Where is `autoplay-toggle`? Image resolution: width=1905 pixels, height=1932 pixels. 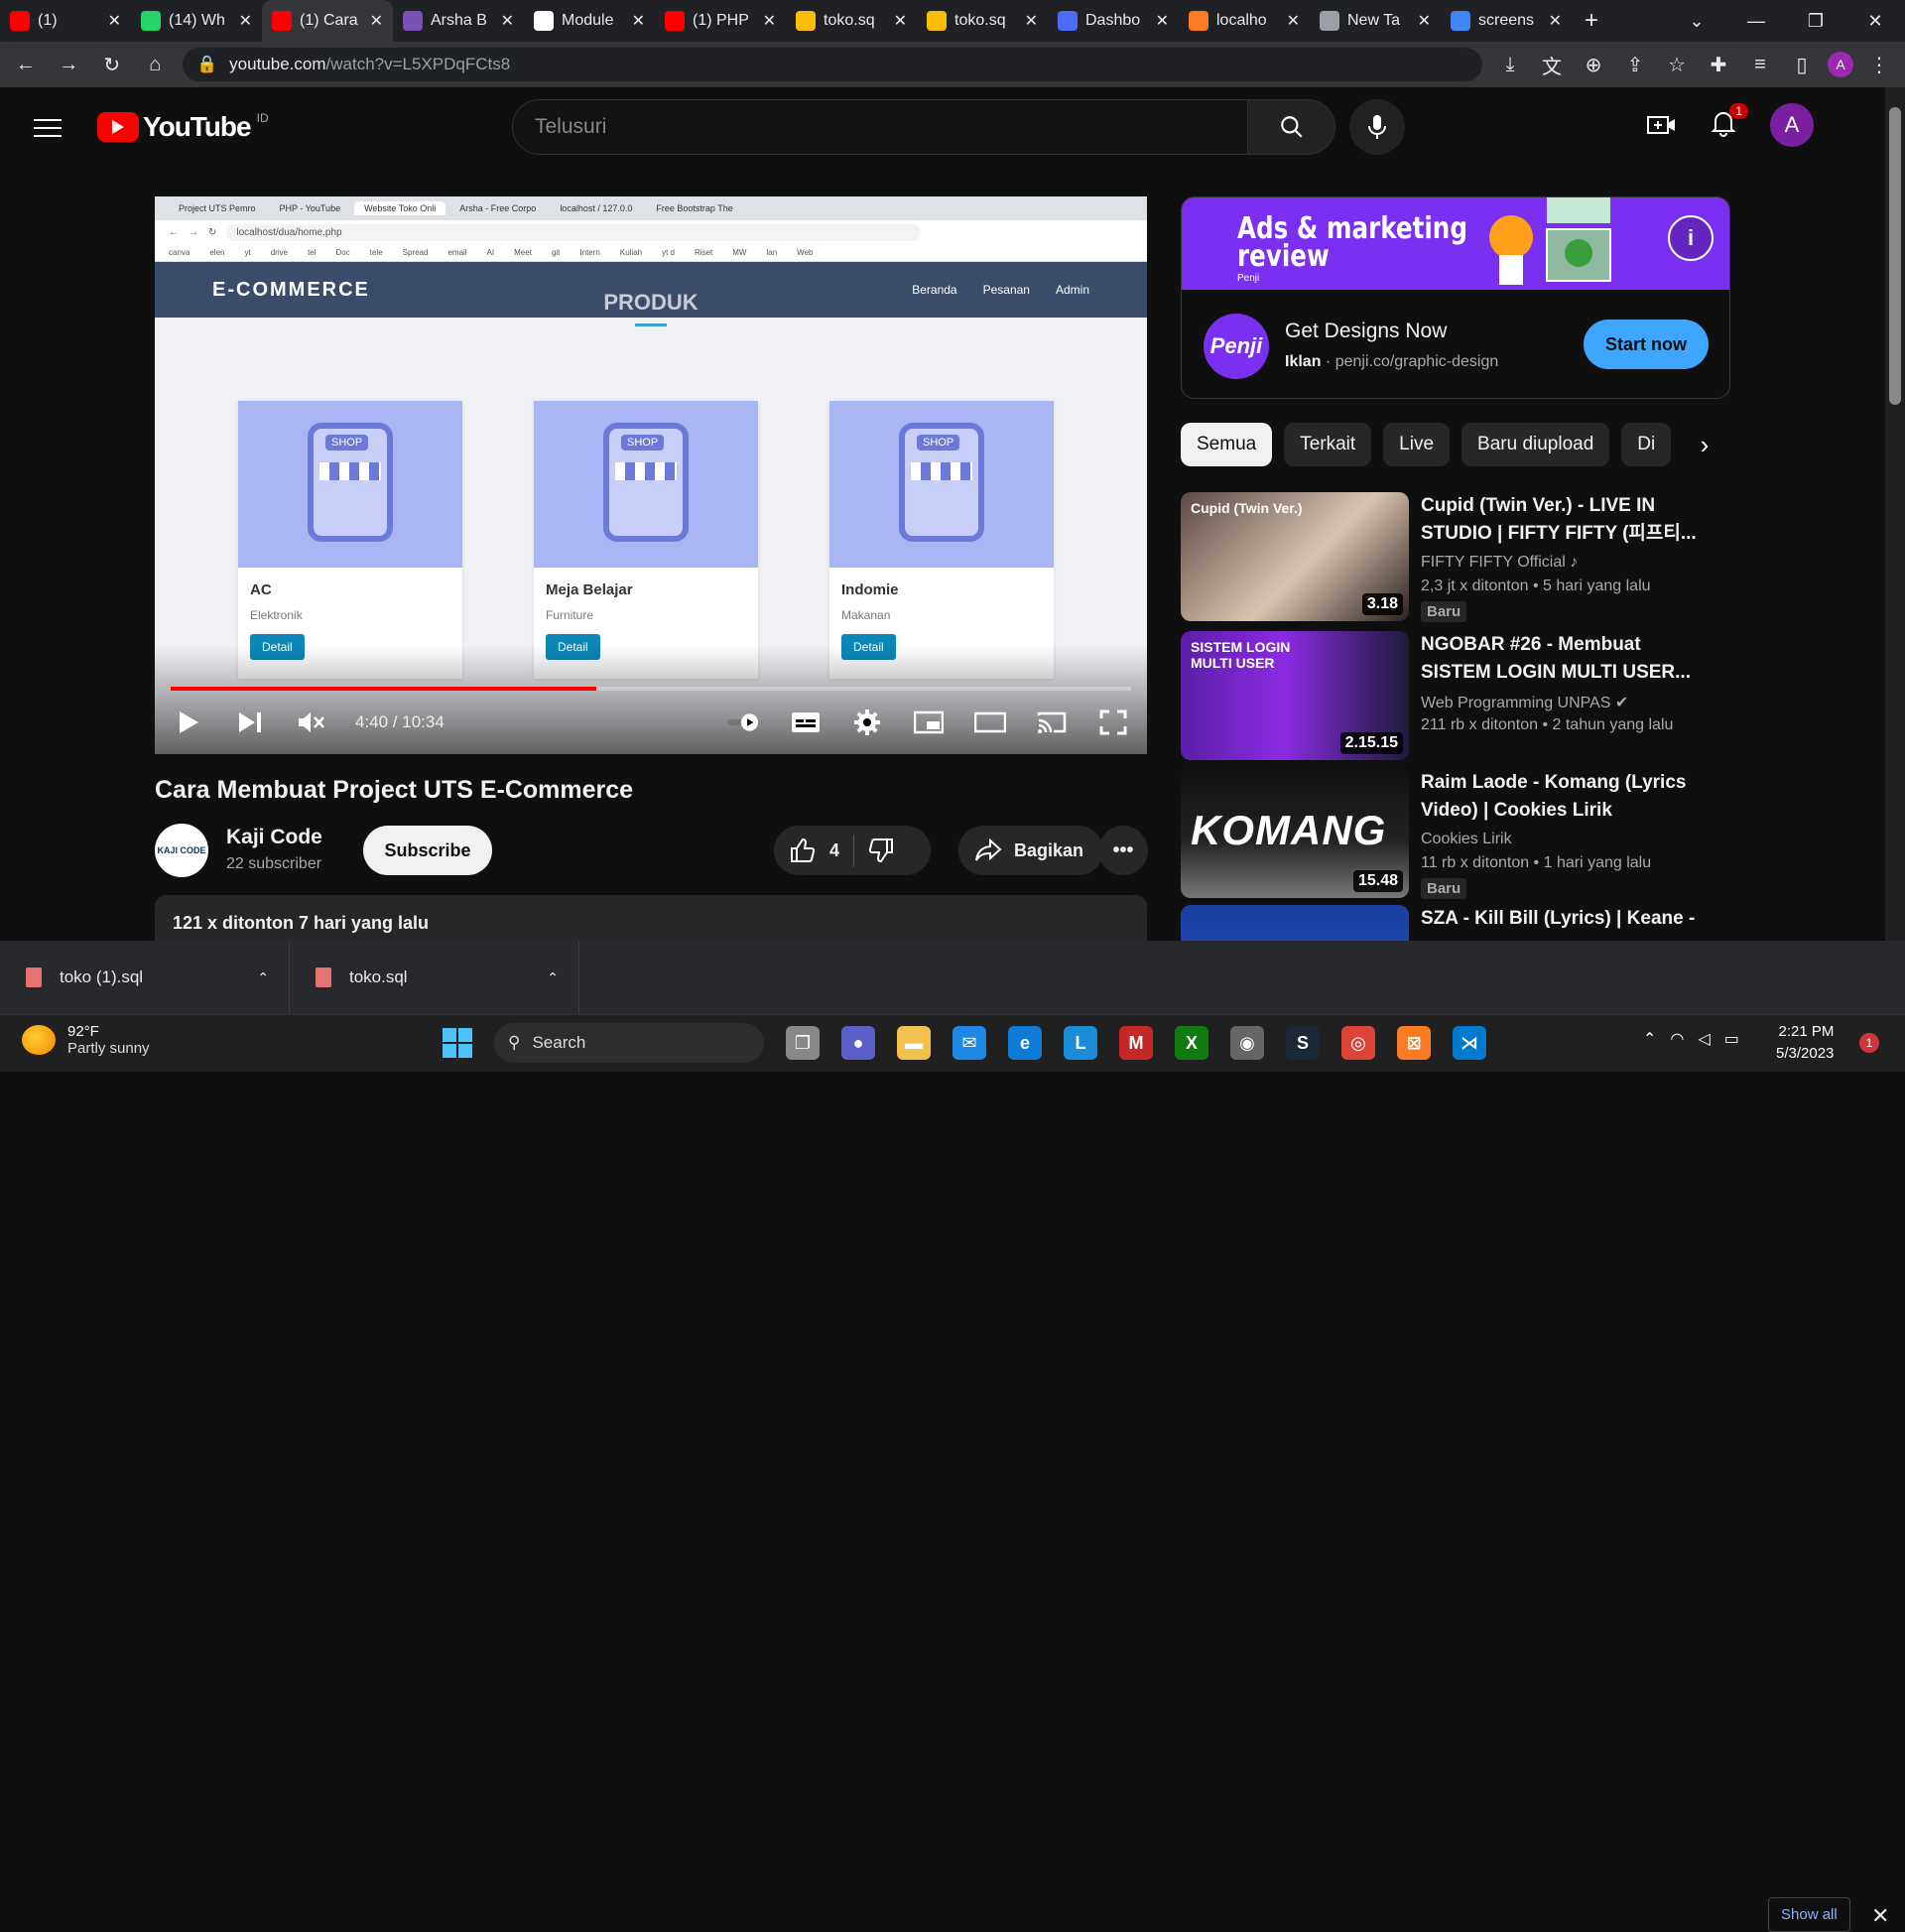
autoplay-toggle is located at coordinates (744, 723).